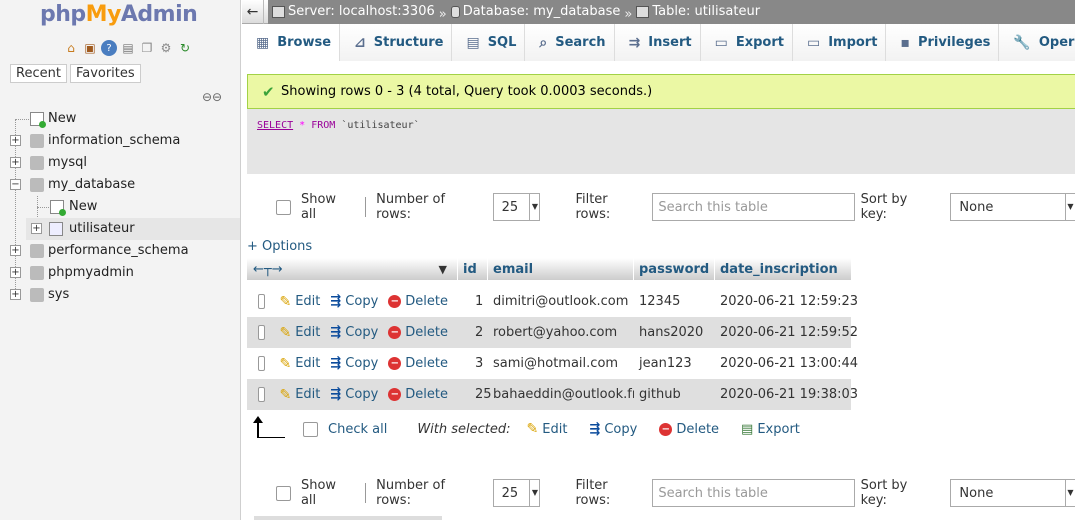 The height and width of the screenshot is (520, 1075). Describe the element at coordinates (353, 11) in the screenshot. I see `breadcrumb-server: Server: localhost:3306` at that location.